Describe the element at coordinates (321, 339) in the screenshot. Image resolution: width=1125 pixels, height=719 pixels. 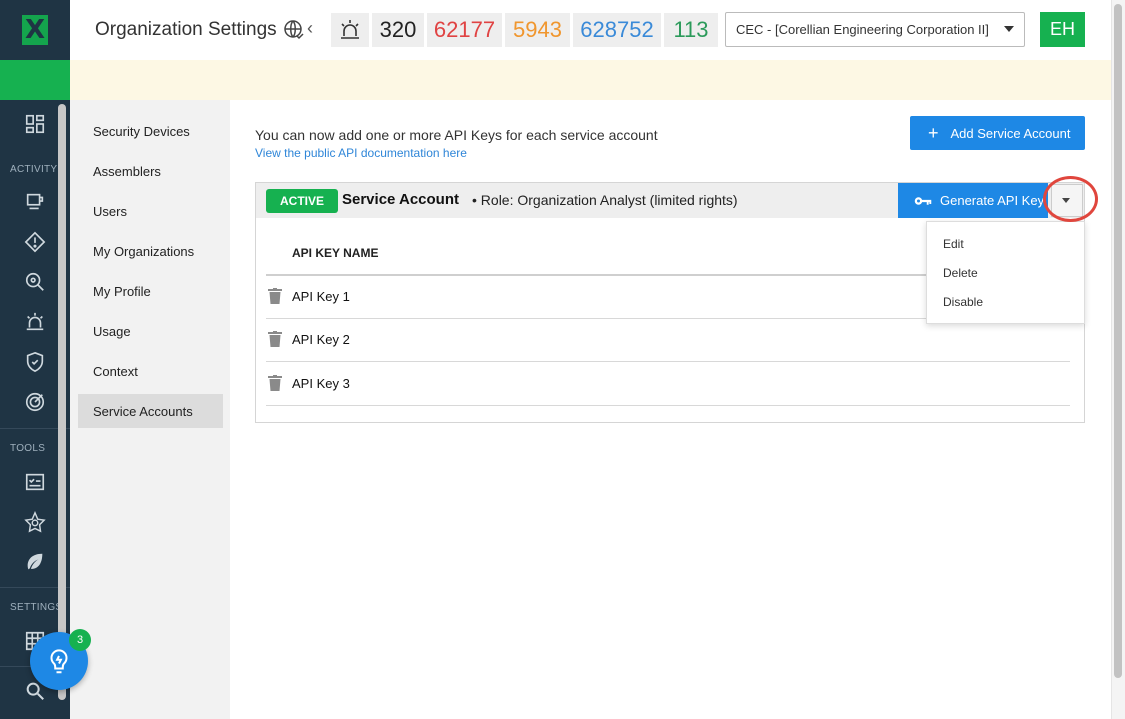
I see `api-key-name: API Key 2` at that location.